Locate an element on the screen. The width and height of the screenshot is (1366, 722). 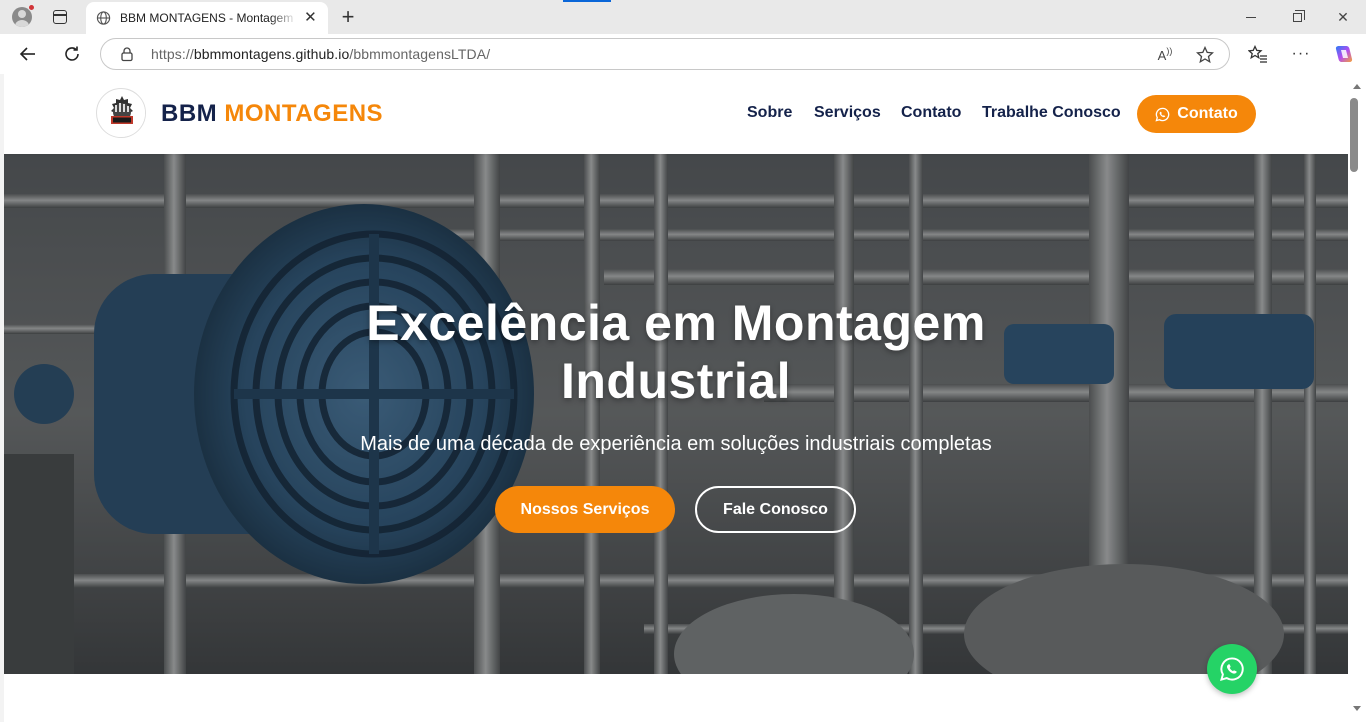
nav-link-contato: Contato is located at coordinates (931, 113).